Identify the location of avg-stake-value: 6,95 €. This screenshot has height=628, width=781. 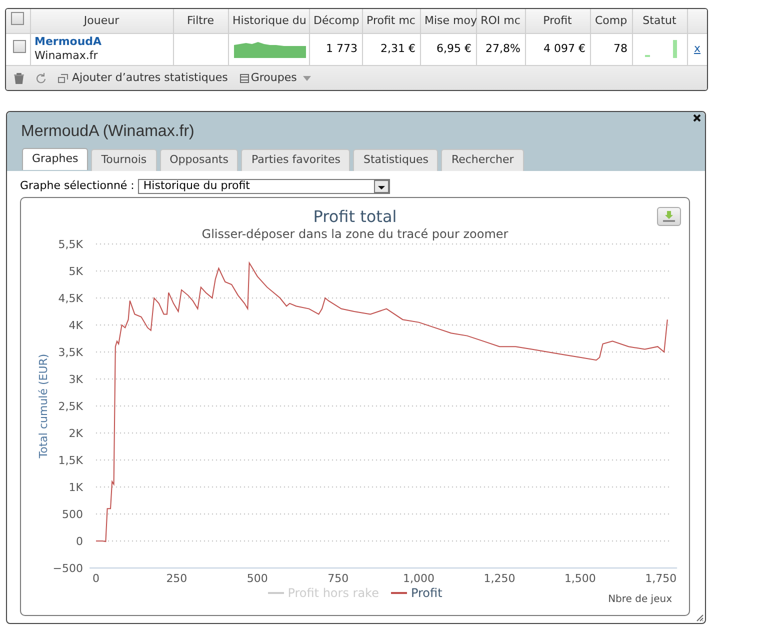
(454, 48).